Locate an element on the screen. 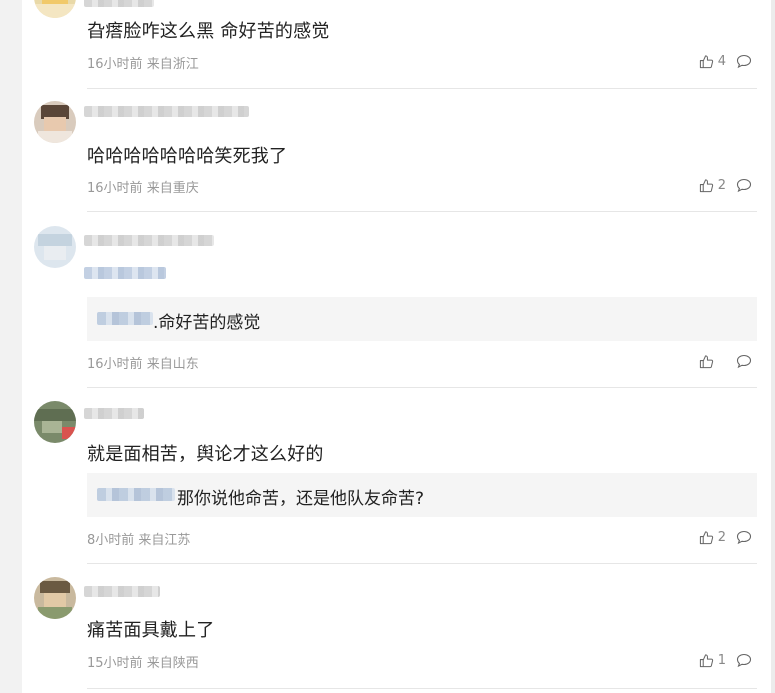 The image size is (775, 693). scrollbar-track is located at coordinates (773, 346).